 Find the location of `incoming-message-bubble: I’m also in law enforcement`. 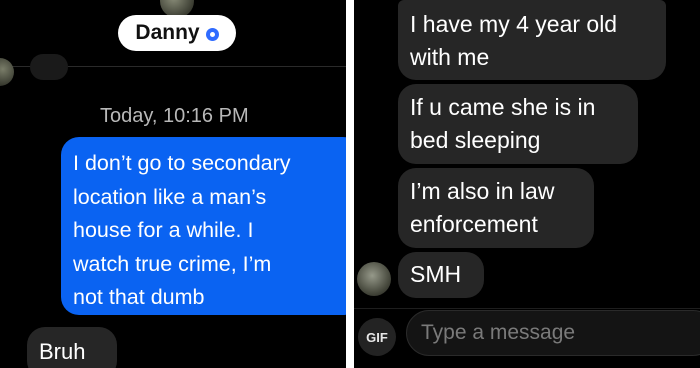

incoming-message-bubble: I’m also in law enforcement is located at coordinates (496, 208).